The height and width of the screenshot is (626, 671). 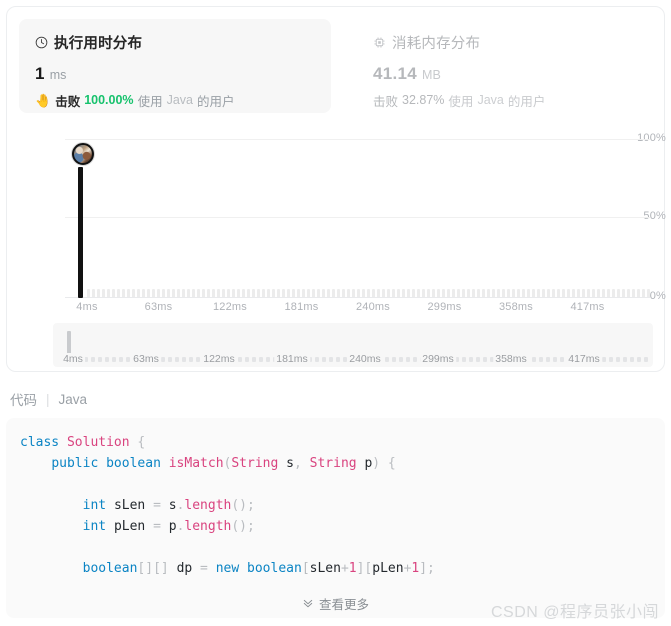 What do you see at coordinates (83, 442) in the screenshot?
I see `code-line: class Solution {` at bounding box center [83, 442].